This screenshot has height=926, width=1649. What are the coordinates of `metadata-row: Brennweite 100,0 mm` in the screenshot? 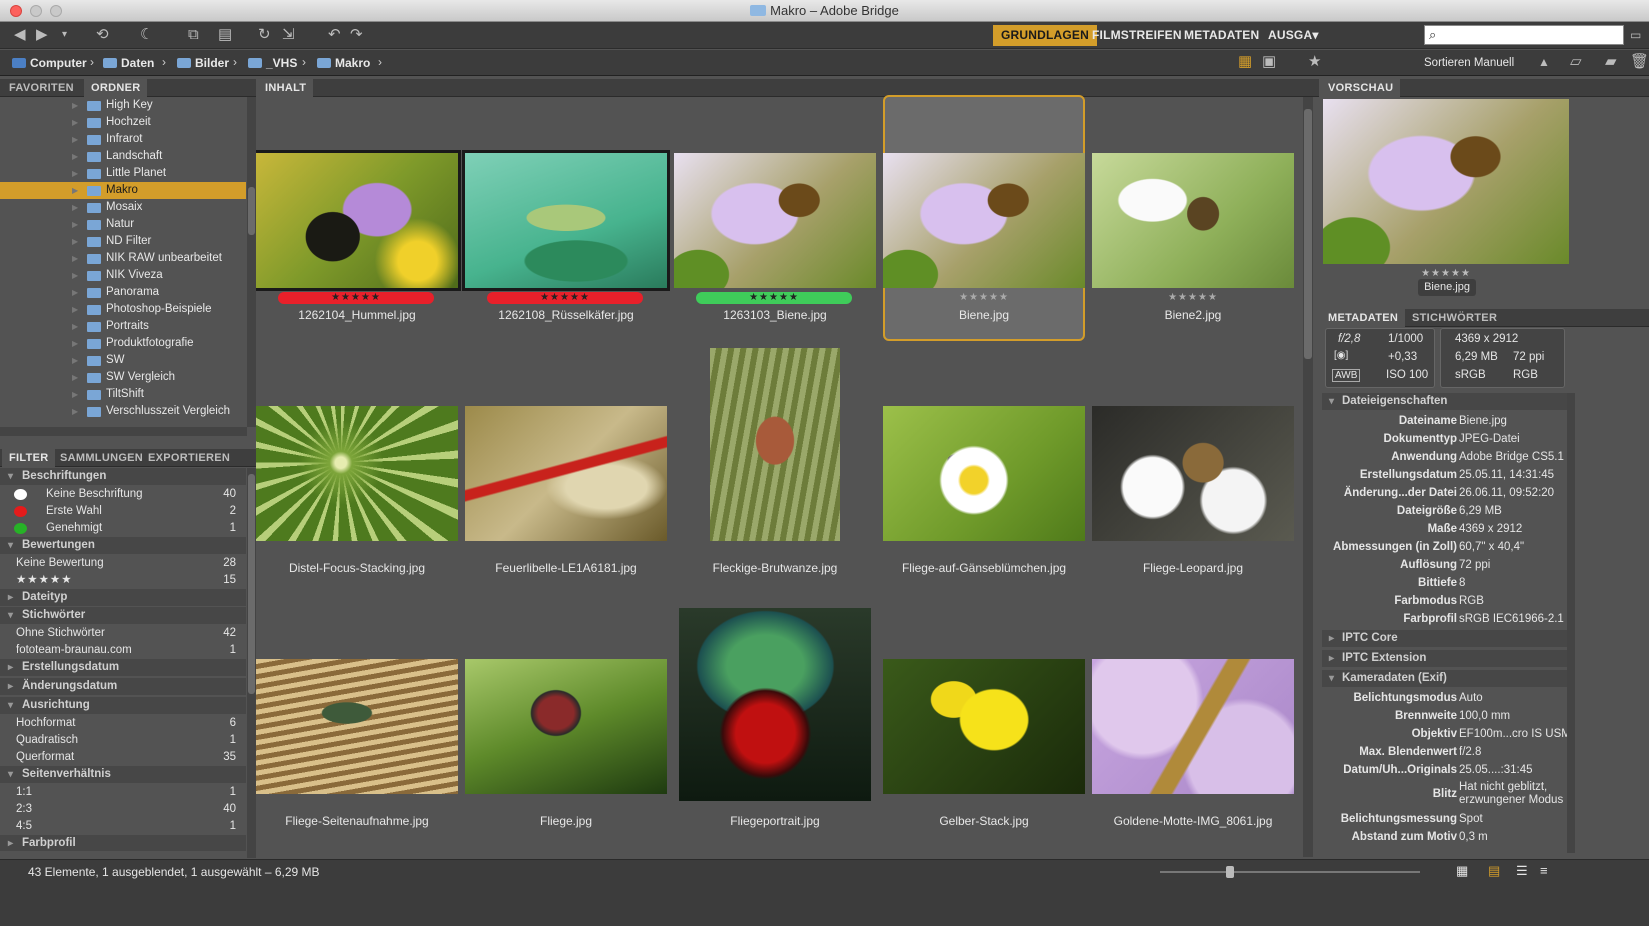 It's located at (1444, 716).